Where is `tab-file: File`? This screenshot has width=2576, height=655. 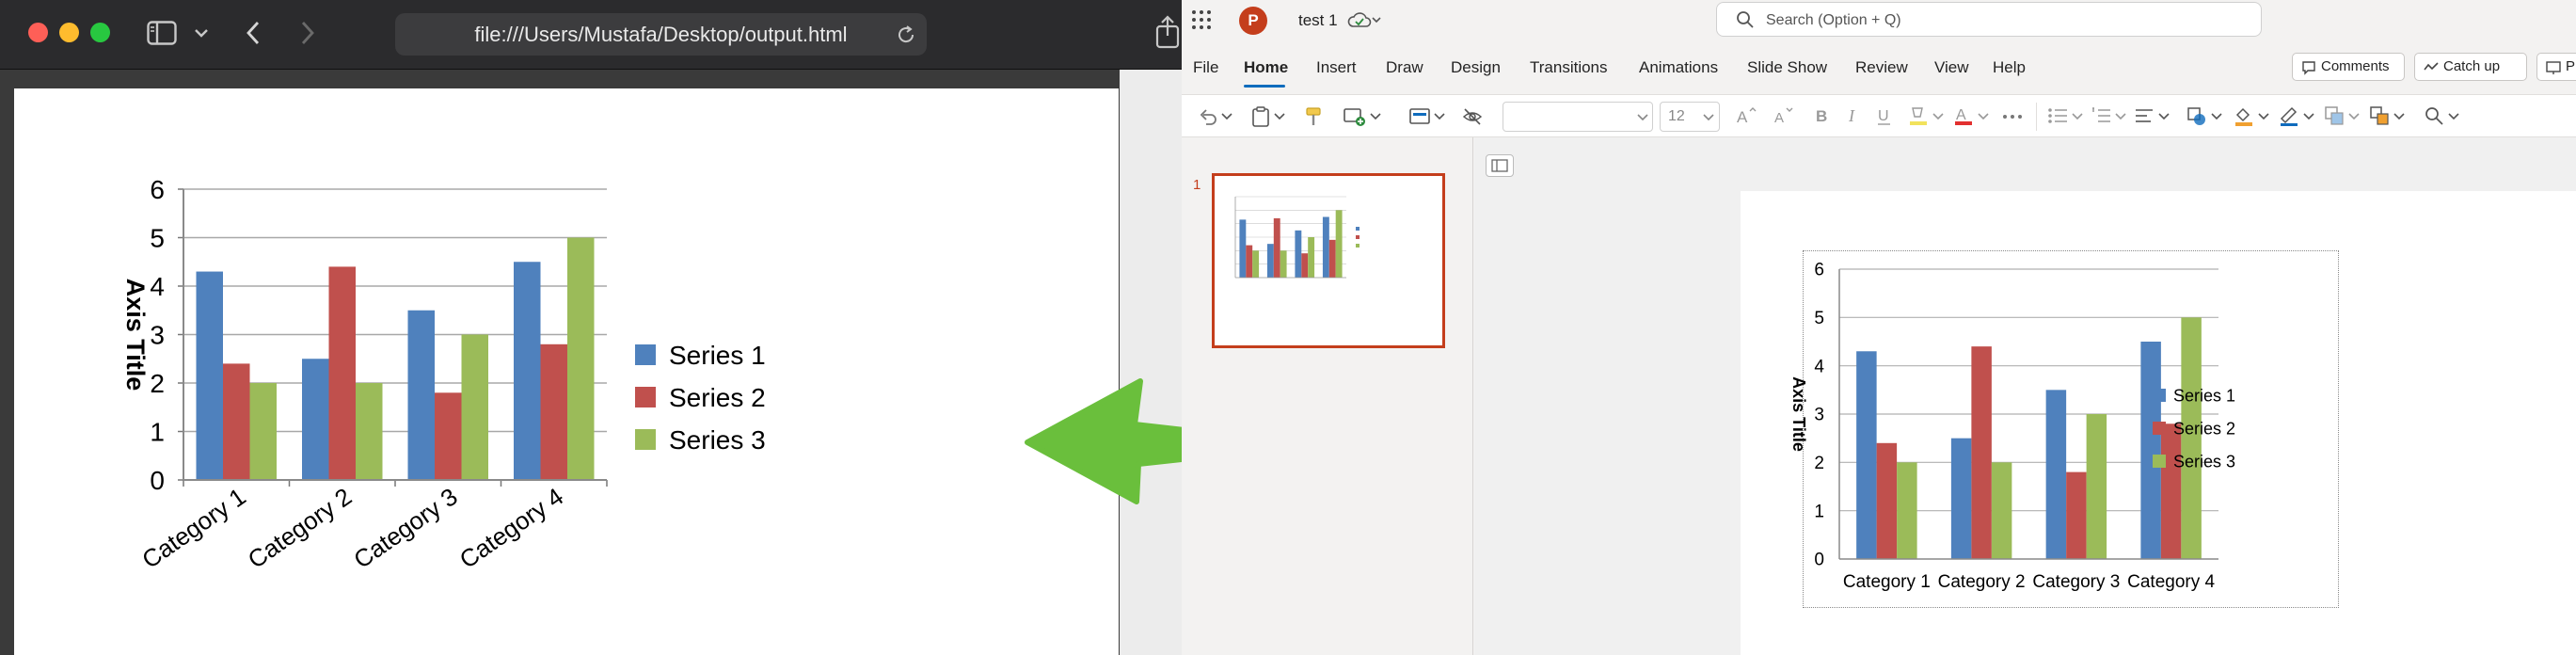 tab-file: File is located at coordinates (1205, 67).